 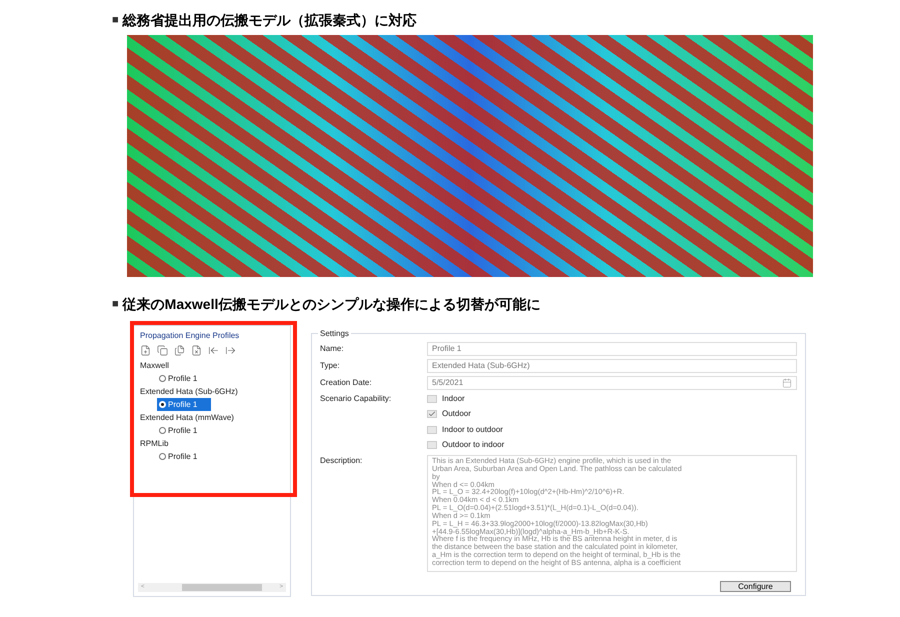 What do you see at coordinates (189, 392) in the screenshot?
I see `engine-group-label: Extended Hata (Sub-6GHz)` at bounding box center [189, 392].